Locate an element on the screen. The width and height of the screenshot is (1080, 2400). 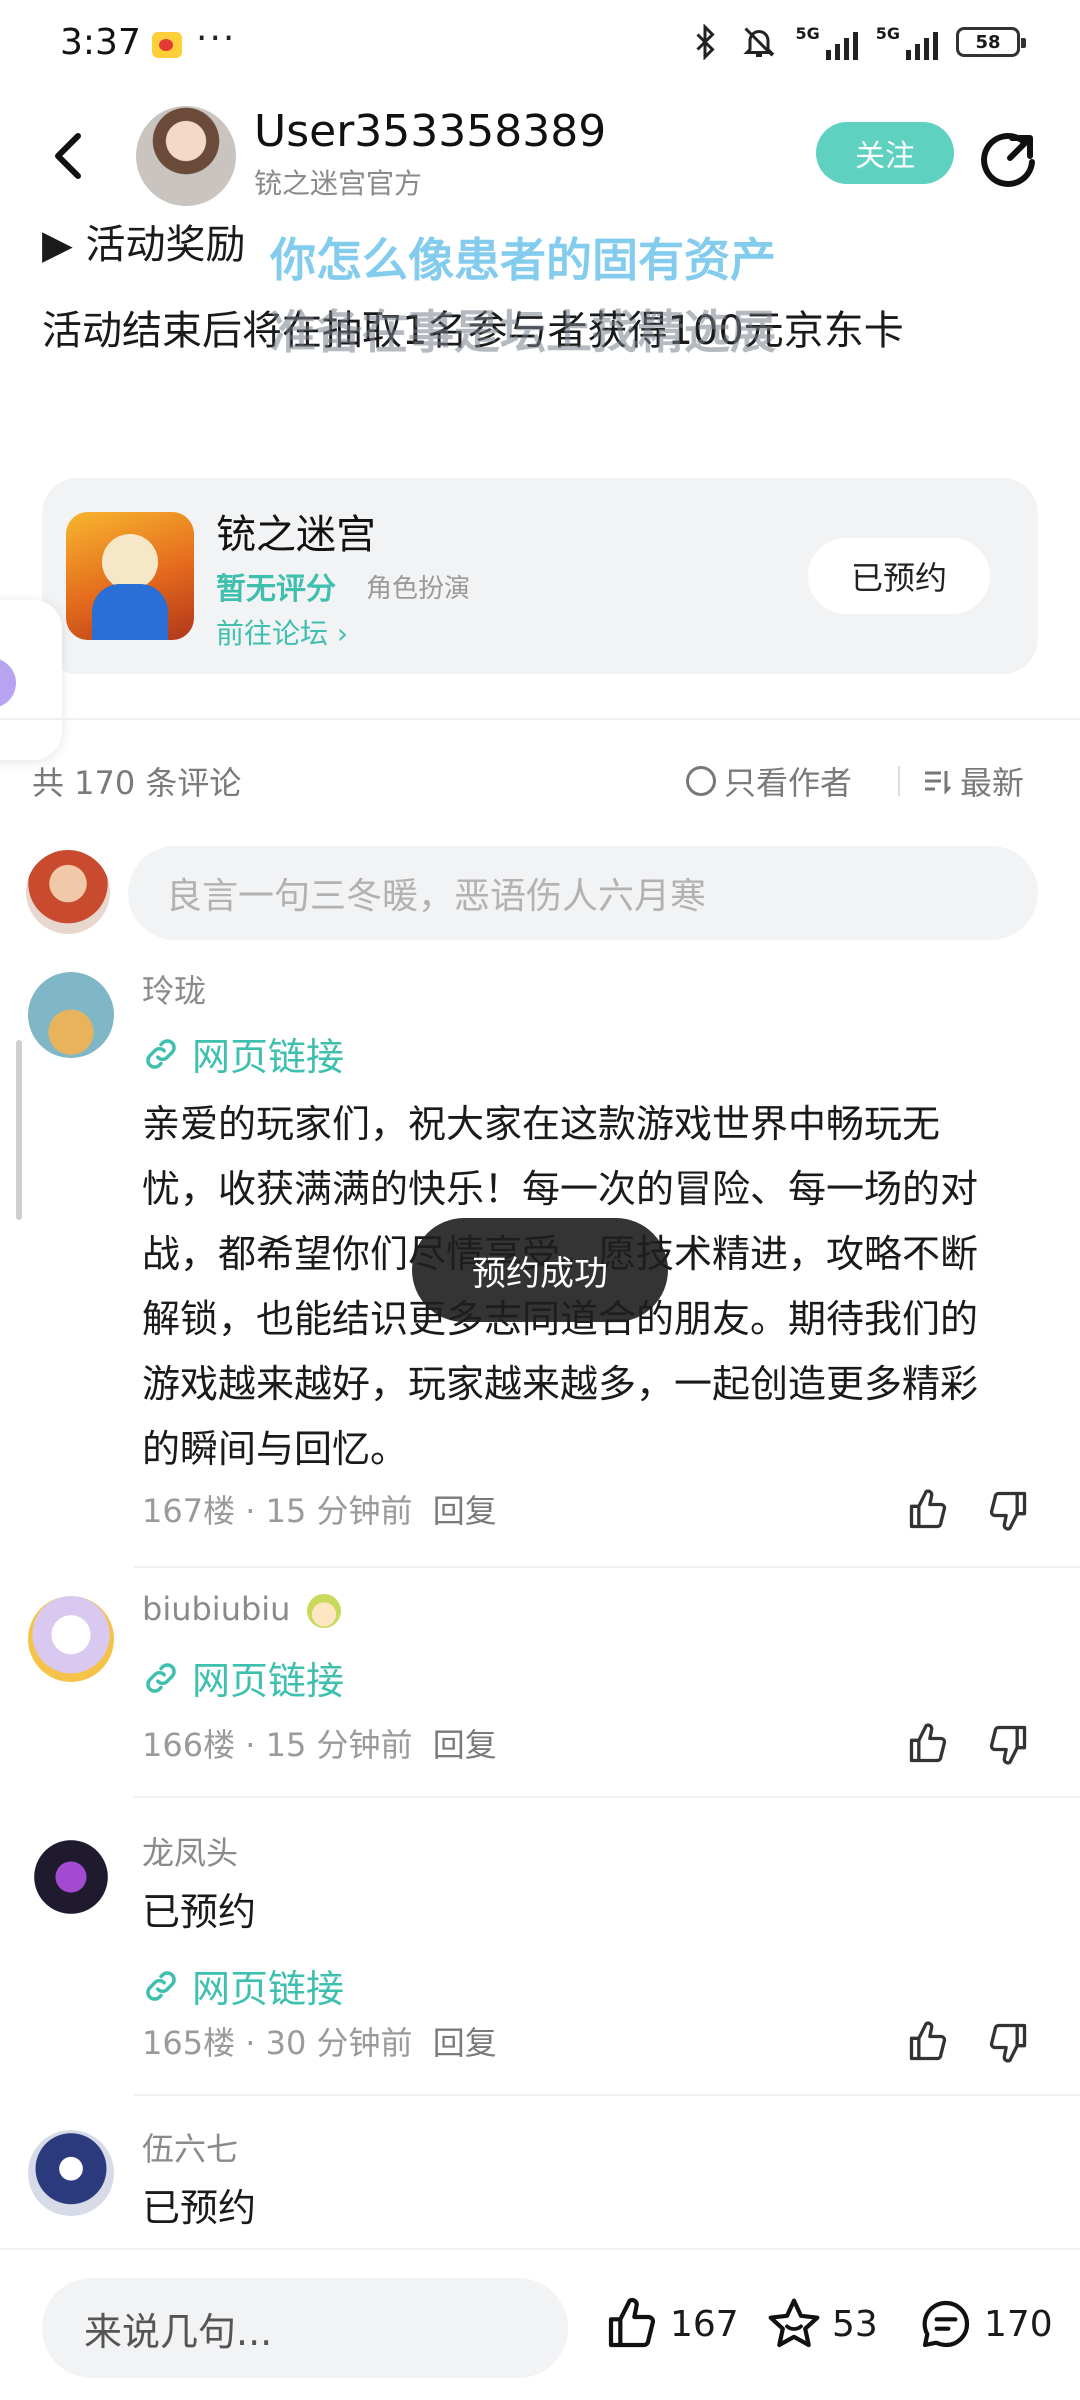
signal-2-icon: 5G is located at coordinates (907, 42).